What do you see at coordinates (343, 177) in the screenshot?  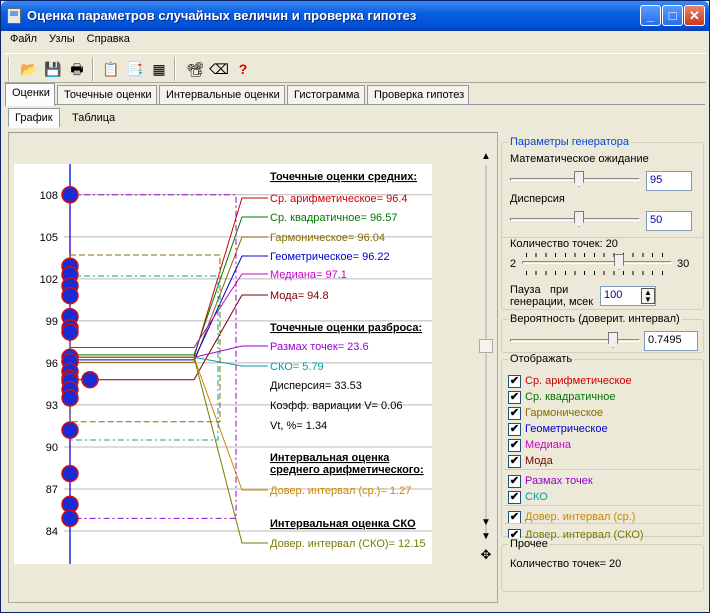 I see `label-means_title: Точечные оценки средних:` at bounding box center [343, 177].